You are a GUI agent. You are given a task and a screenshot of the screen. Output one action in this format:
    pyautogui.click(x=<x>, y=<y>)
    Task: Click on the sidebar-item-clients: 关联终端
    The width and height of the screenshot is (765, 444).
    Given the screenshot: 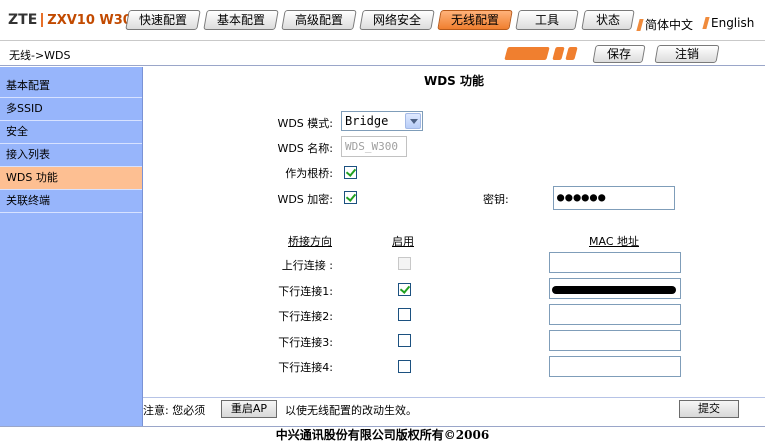 What is the action you would take?
    pyautogui.click(x=71, y=201)
    